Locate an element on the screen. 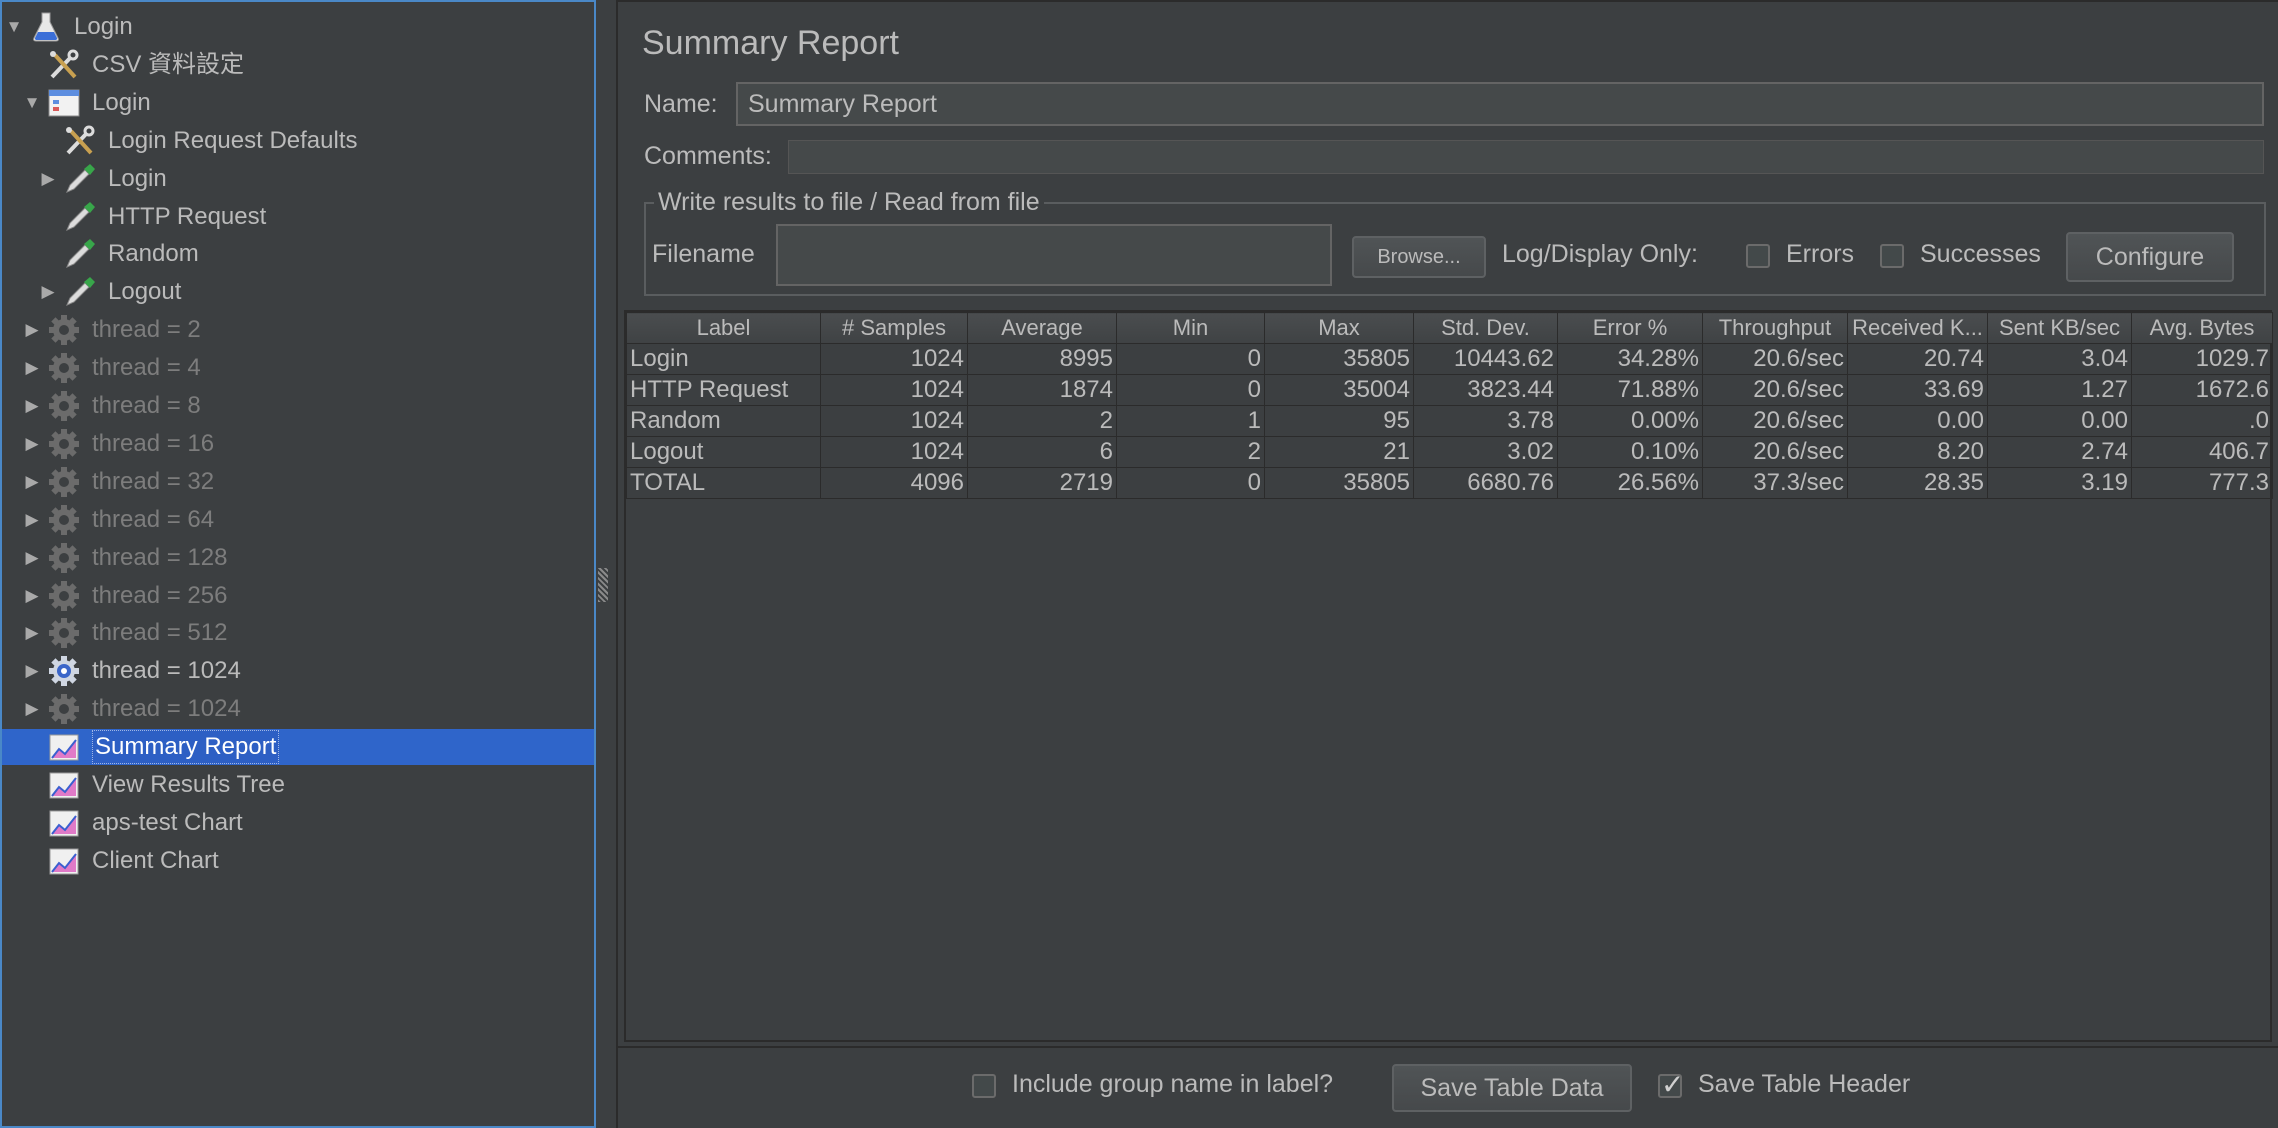 Image resolution: width=2278 pixels, height=1128 pixels. table-cell: 35805 is located at coordinates (1339, 359).